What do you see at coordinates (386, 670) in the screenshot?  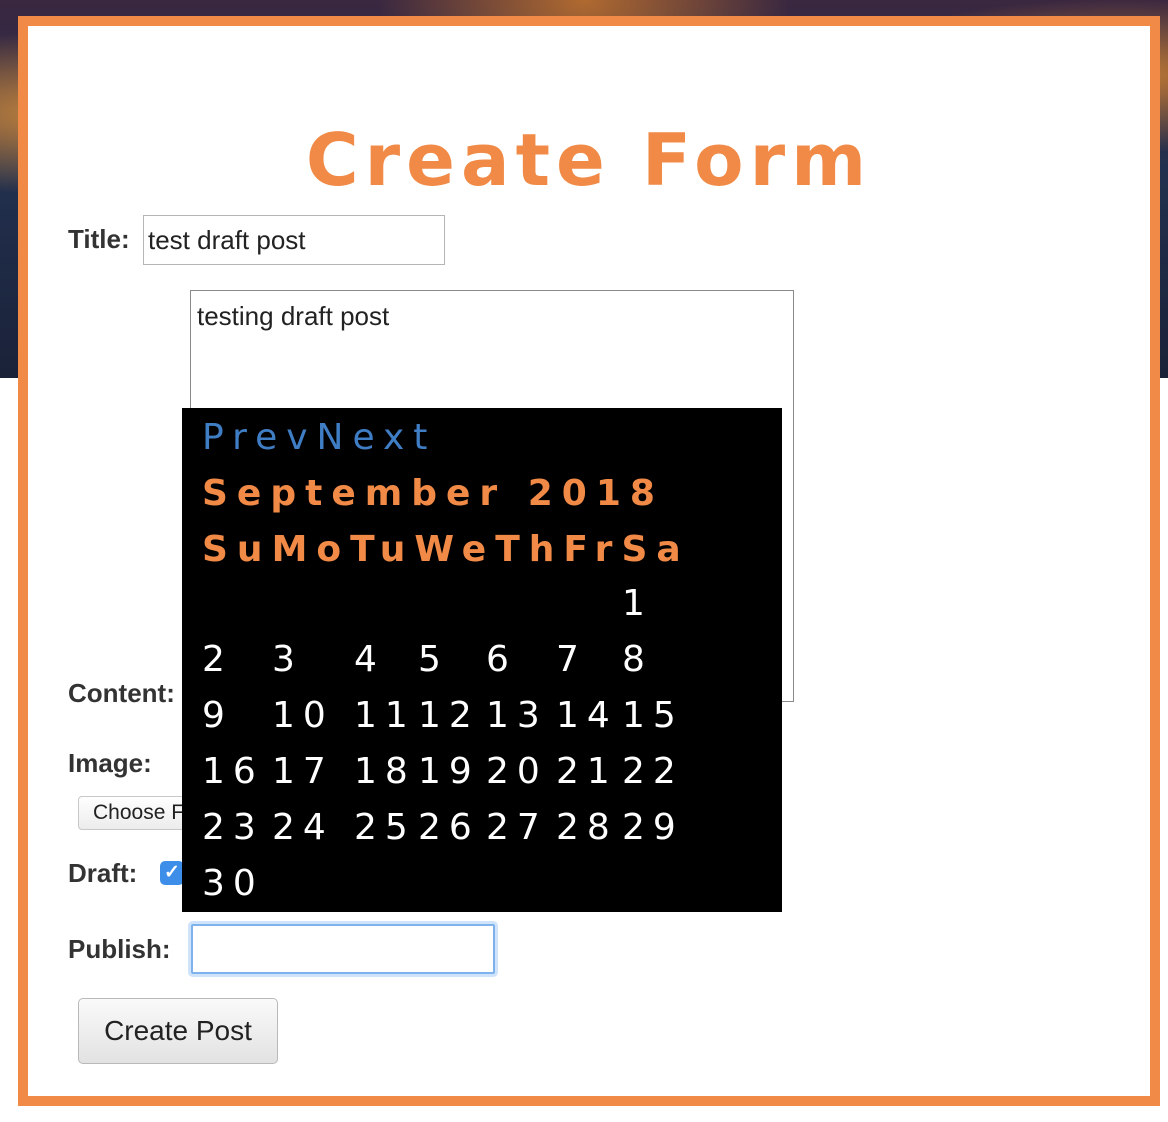 I see `calendar-day: 4` at bounding box center [386, 670].